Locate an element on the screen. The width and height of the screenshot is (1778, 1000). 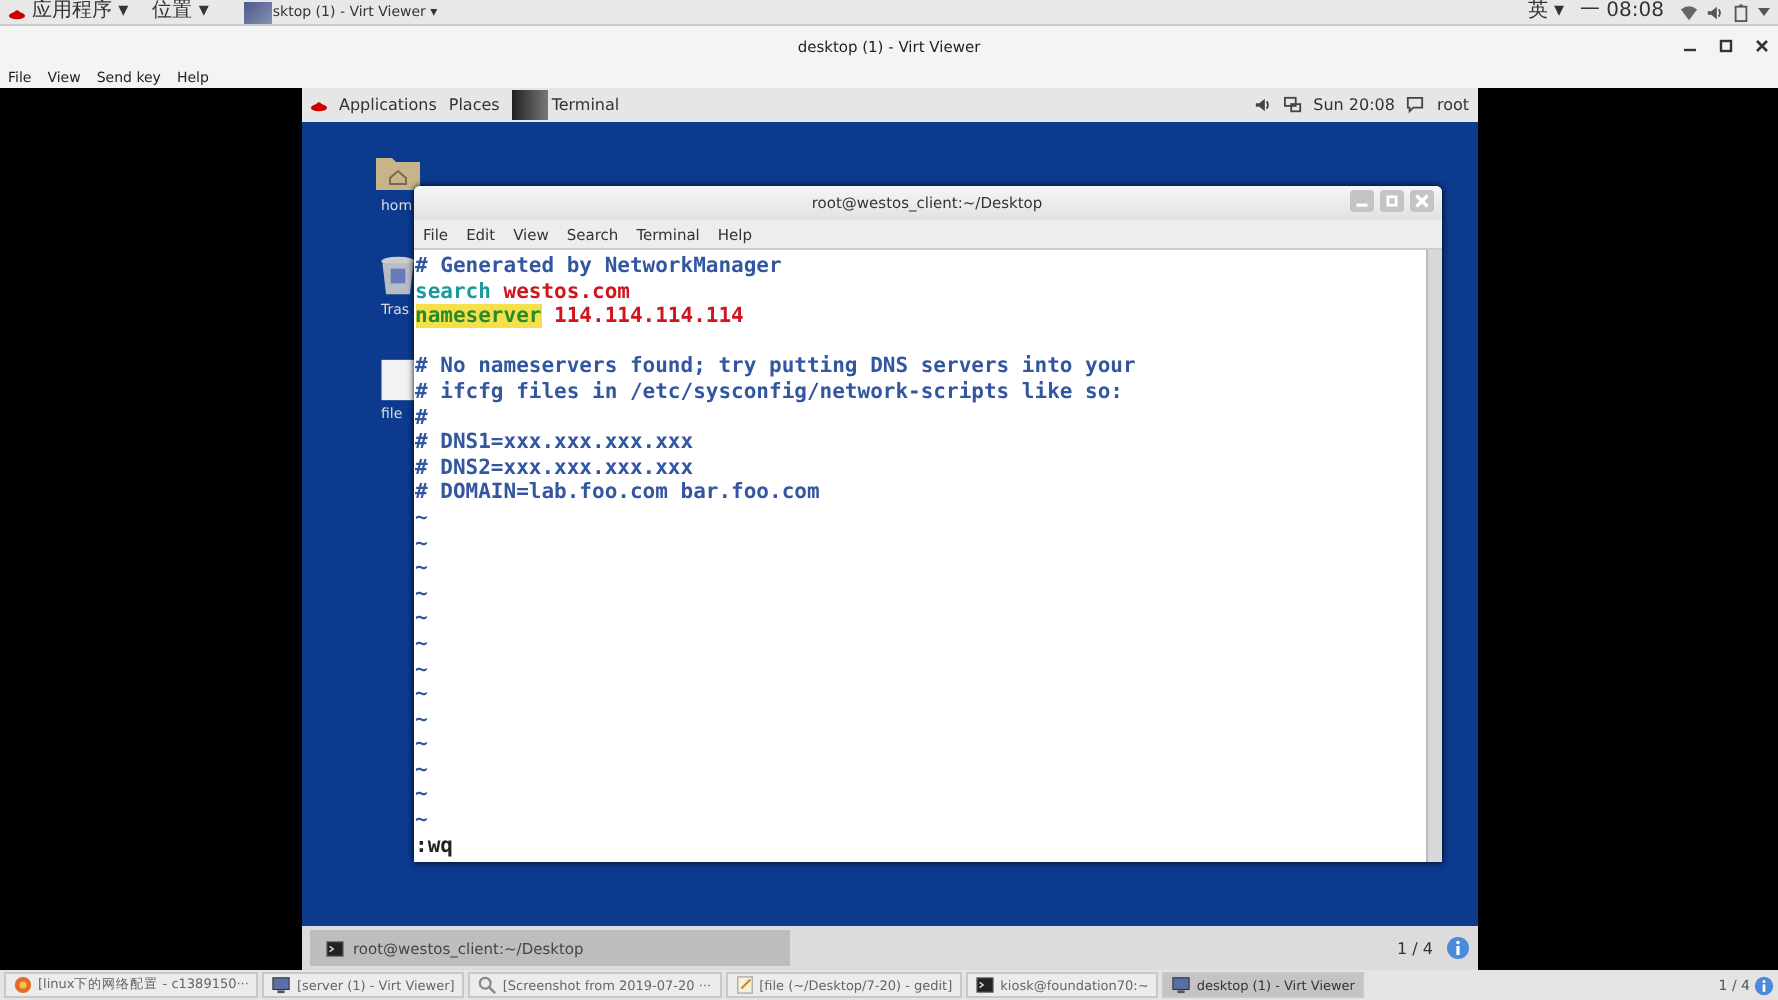
menu-button: 位置 ▾ is located at coordinates (180, 12).